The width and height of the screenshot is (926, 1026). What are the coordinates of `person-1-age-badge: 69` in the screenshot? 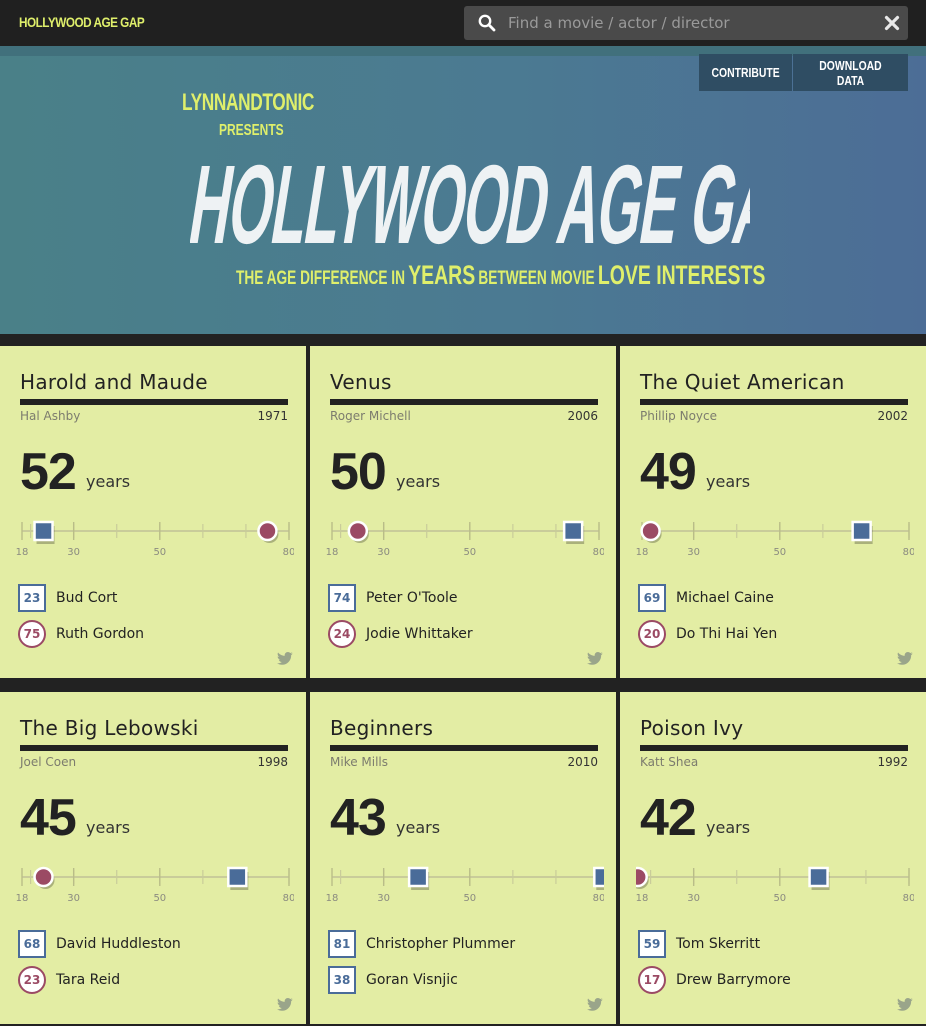 It's located at (652, 598).